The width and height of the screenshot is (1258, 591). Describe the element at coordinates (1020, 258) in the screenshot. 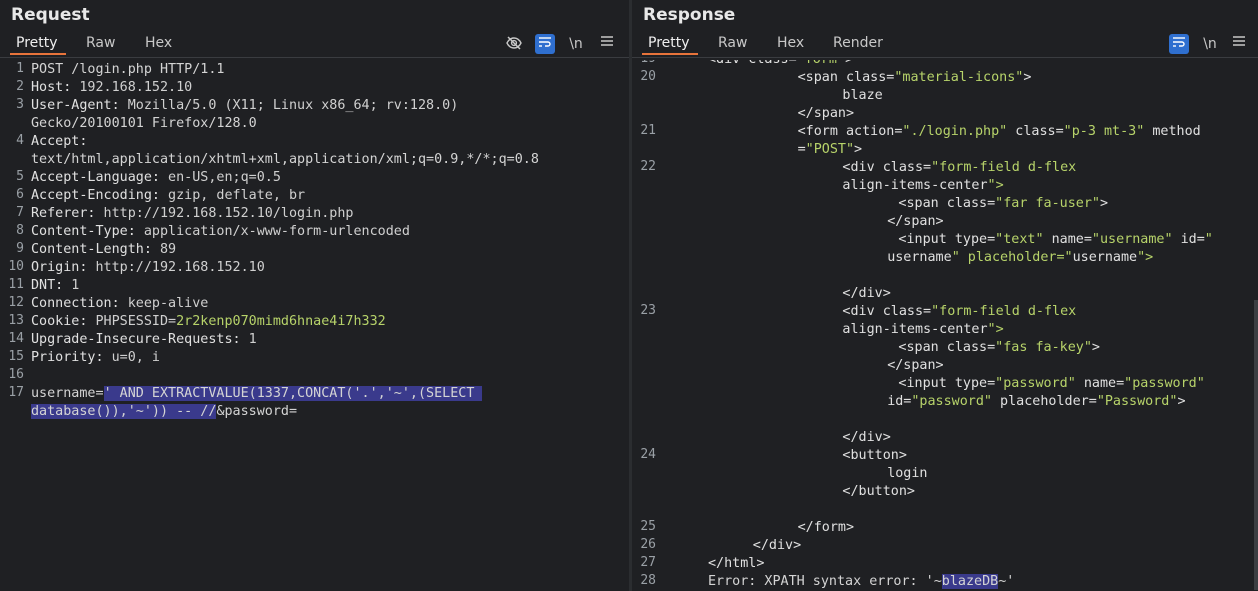

I see `code-line: username" placeholder="username">` at that location.